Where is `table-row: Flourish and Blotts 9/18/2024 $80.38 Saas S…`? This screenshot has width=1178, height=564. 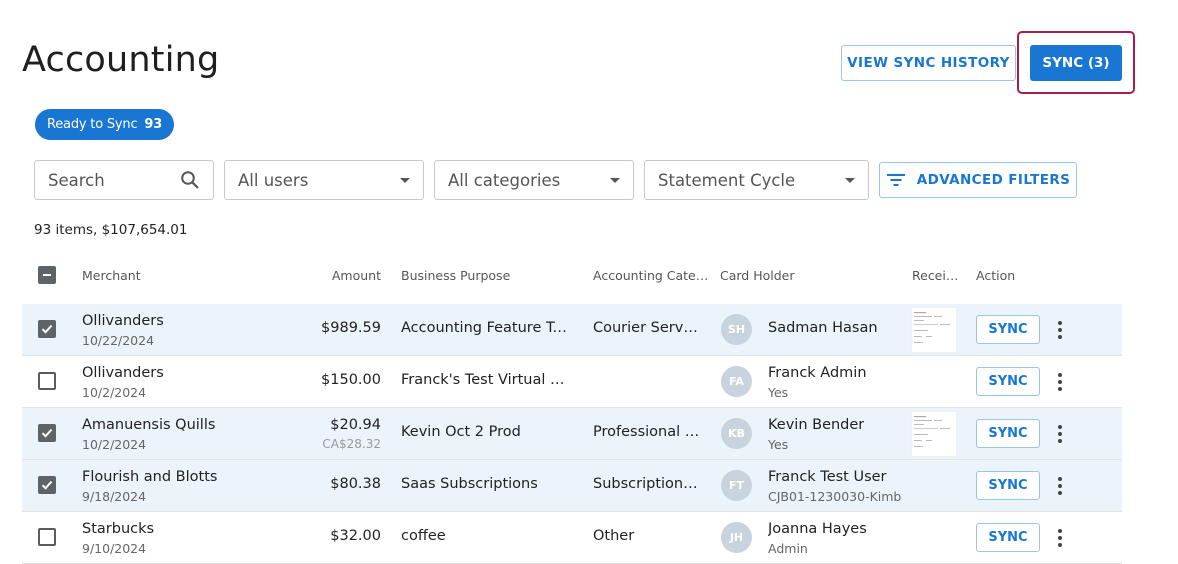 table-row: Flourish and Blotts 9/18/2024 $80.38 Saas S… is located at coordinates (572, 486).